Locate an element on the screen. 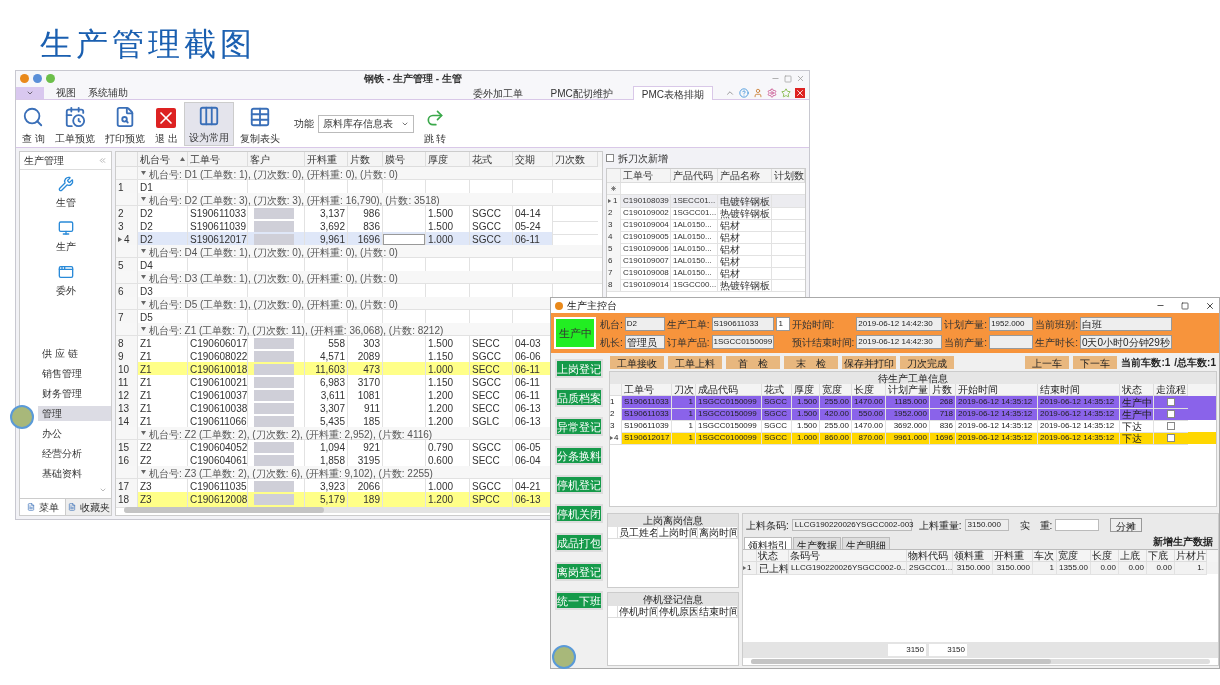  action-button: 异常登记 is located at coordinates (579, 426).